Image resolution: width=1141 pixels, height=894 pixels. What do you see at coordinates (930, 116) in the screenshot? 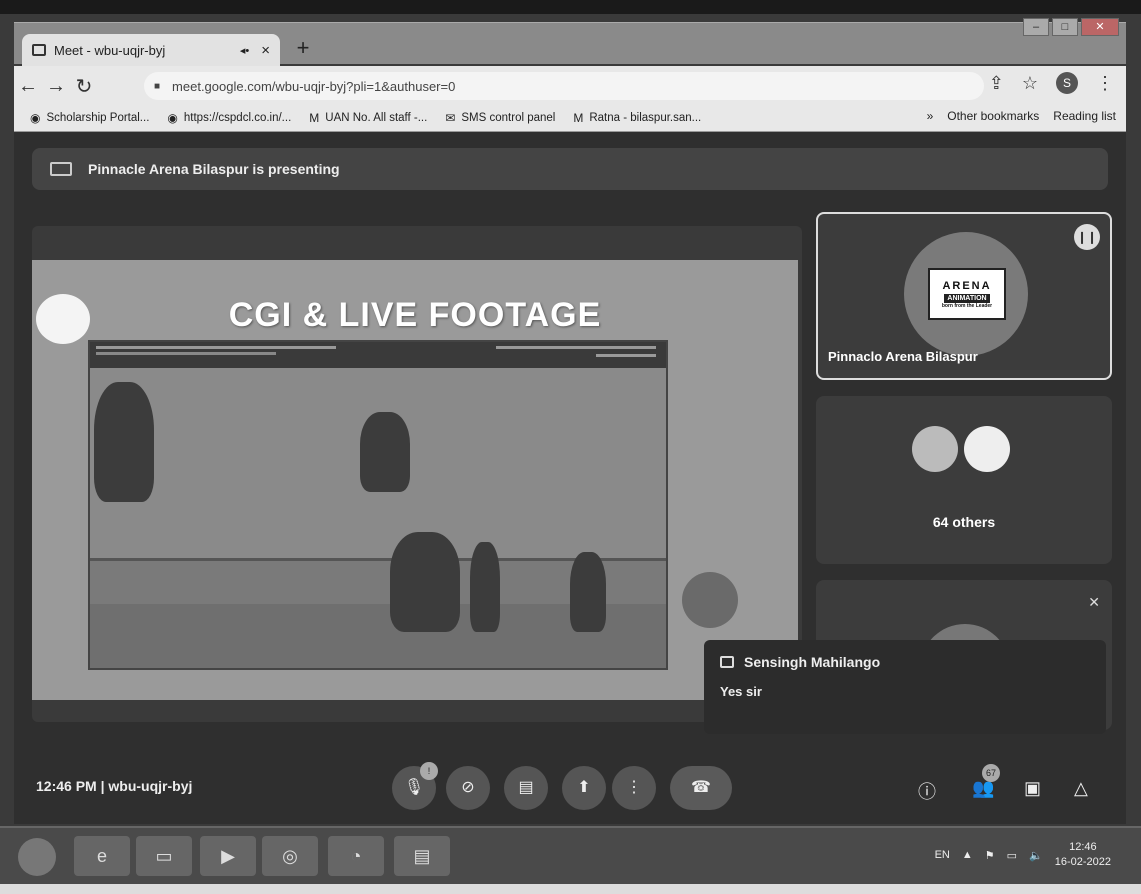
I see `bookmarks-overflow-button: »` at bounding box center [930, 116].